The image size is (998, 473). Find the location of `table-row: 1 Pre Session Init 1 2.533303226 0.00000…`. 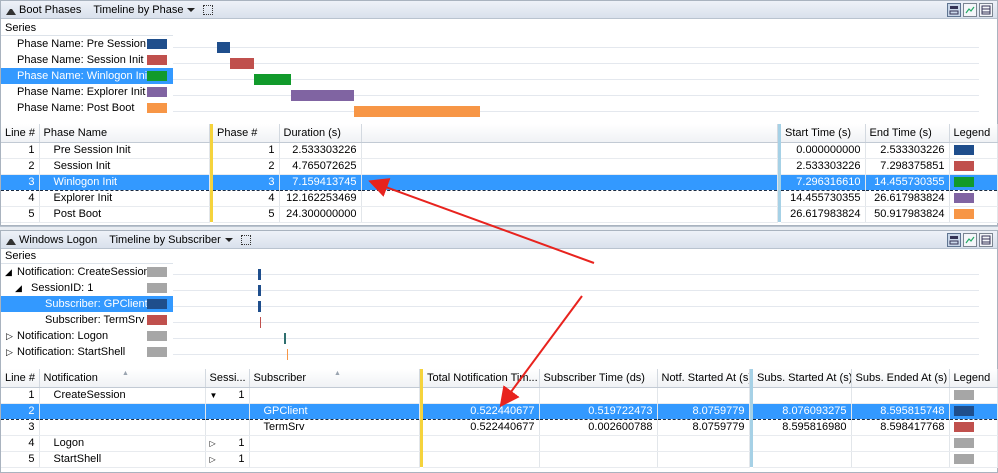

table-row: 1 Pre Session Init 1 2.533303226 0.00000… is located at coordinates (499, 150).